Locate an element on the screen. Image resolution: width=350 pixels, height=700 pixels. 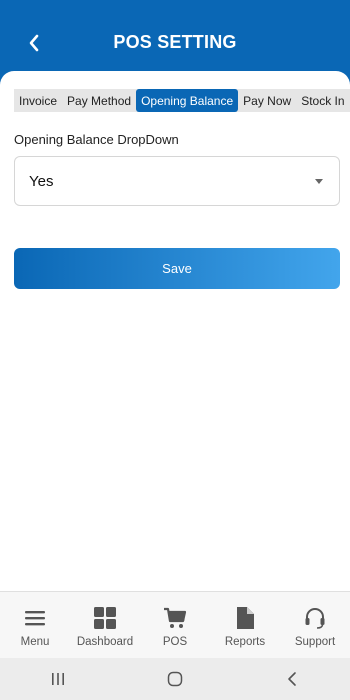
headset-icon is located at coordinates (315, 618).